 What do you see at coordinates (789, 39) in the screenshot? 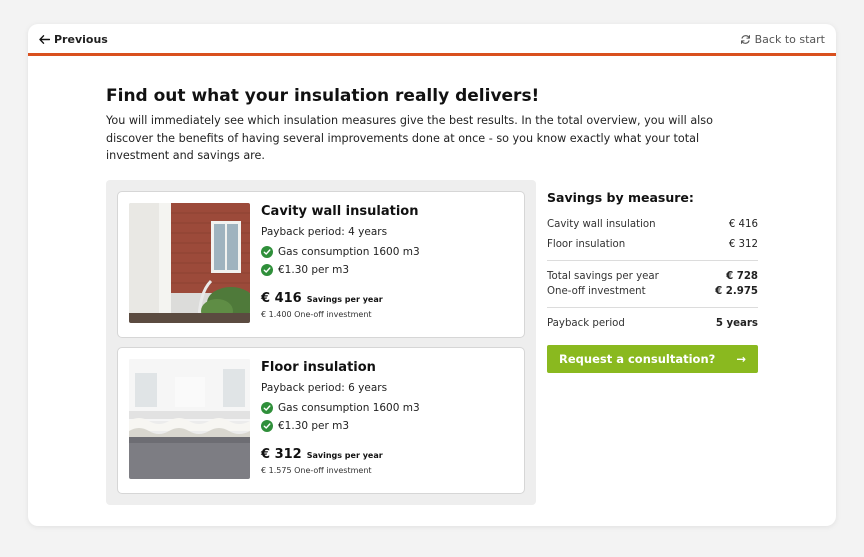
I see `back-to-start-label: Back to start` at bounding box center [789, 39].